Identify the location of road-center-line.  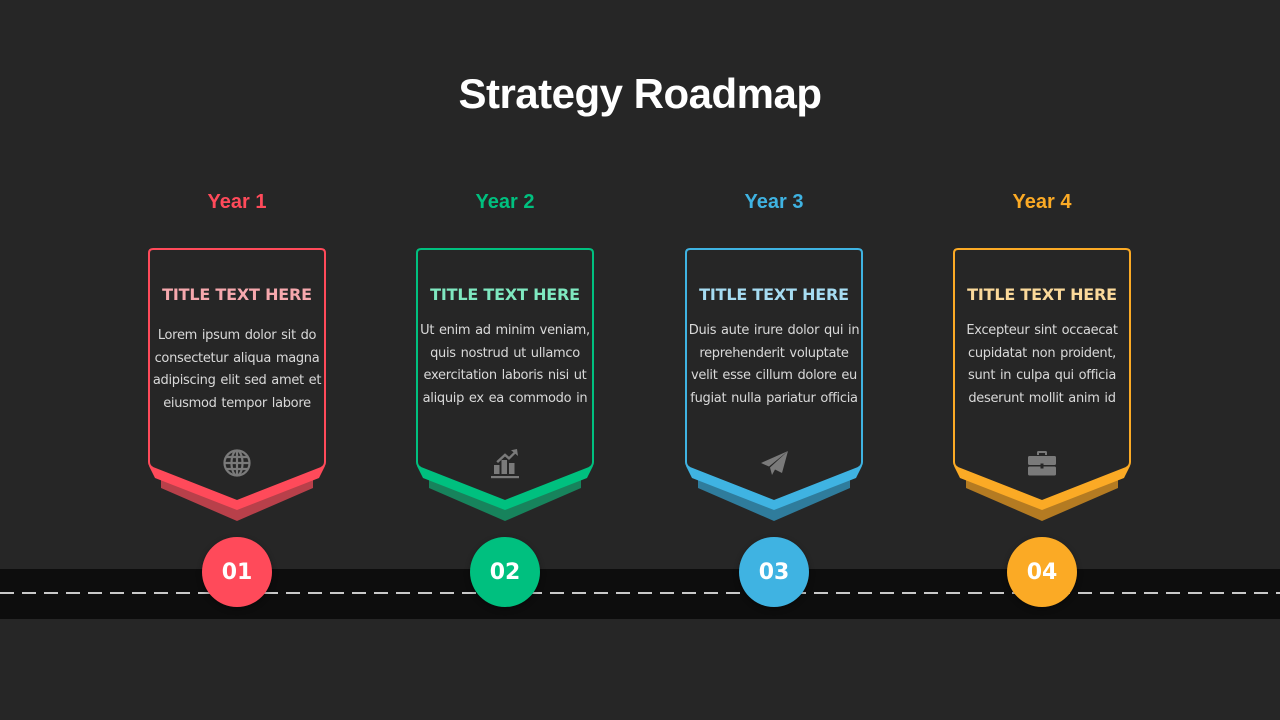
(640, 593).